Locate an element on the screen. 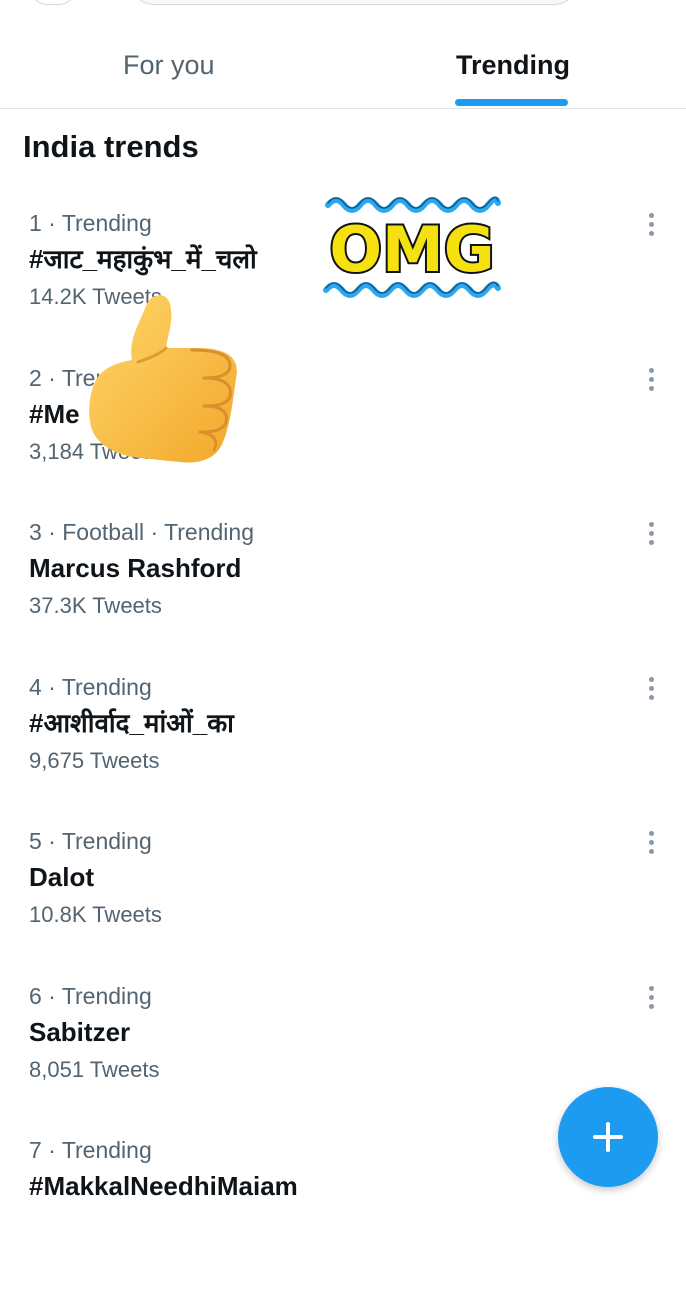 This screenshot has width=686, height=1290. trend-name: Marcus Rashford is located at coordinates (135, 568).